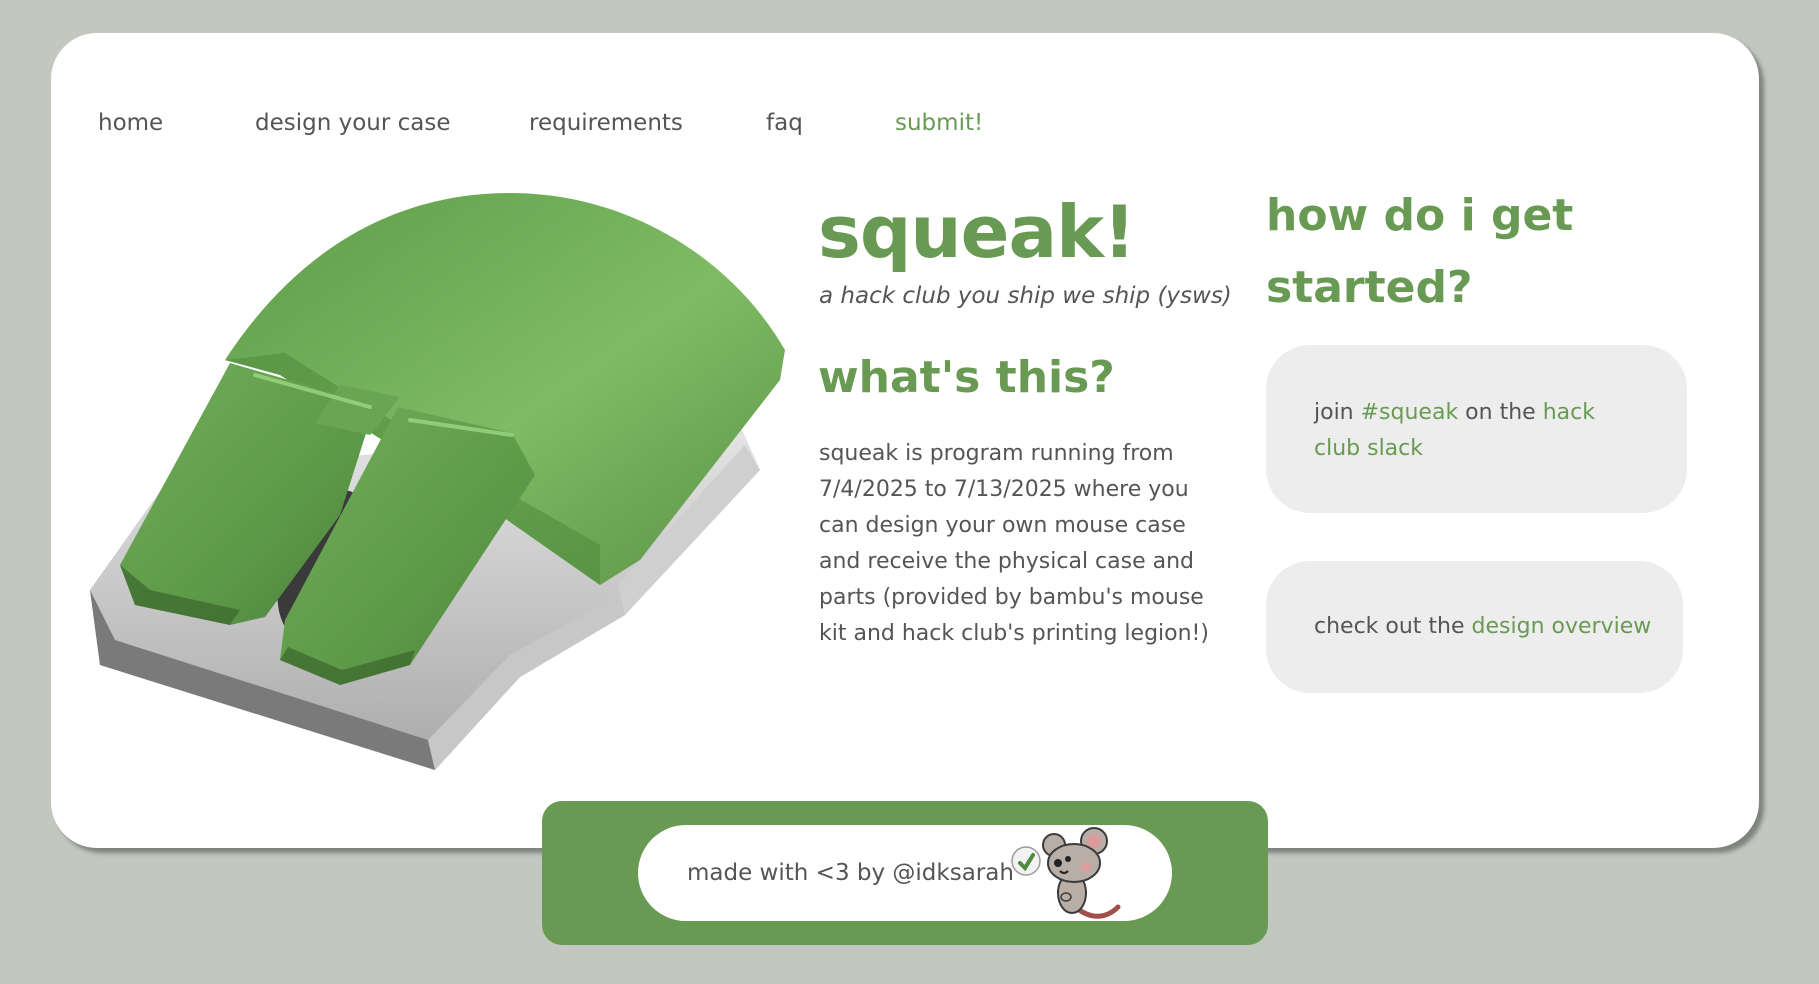  Describe the element at coordinates (1337, 412) in the screenshot. I see `join-prefix: join` at that location.